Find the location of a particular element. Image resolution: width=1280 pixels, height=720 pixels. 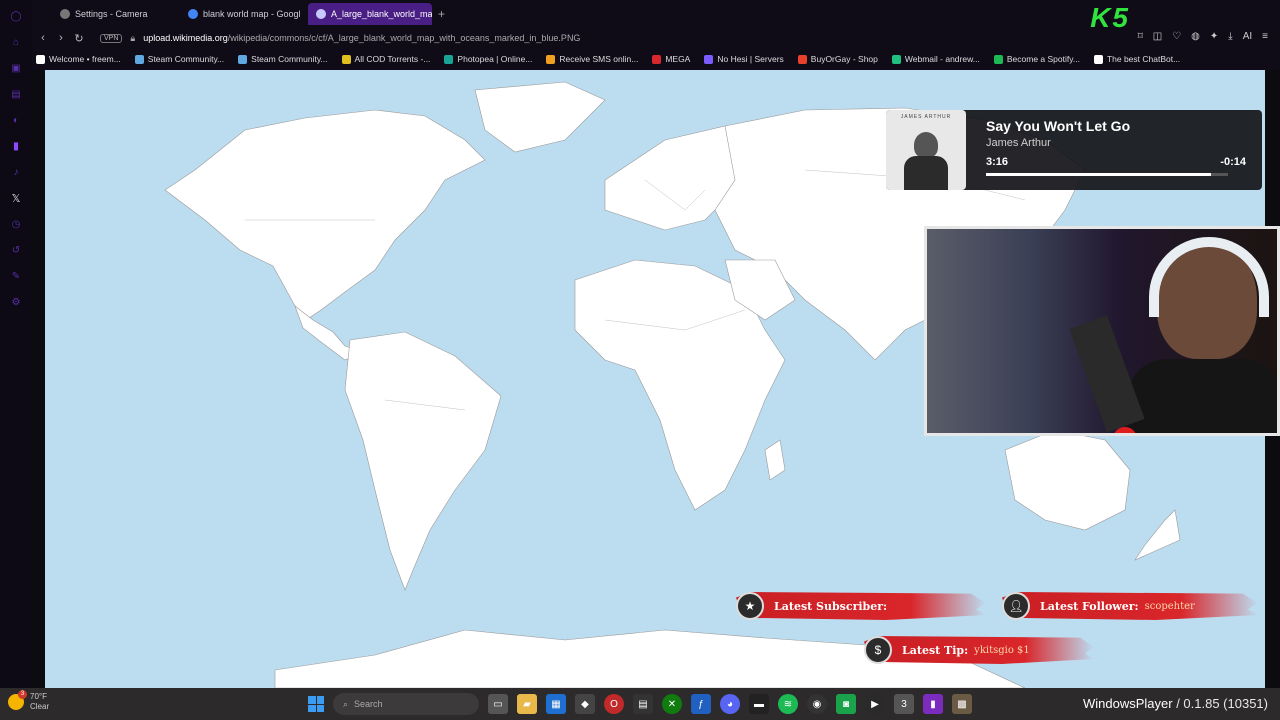

back-icon: ‹ is located at coordinates (43, 38).